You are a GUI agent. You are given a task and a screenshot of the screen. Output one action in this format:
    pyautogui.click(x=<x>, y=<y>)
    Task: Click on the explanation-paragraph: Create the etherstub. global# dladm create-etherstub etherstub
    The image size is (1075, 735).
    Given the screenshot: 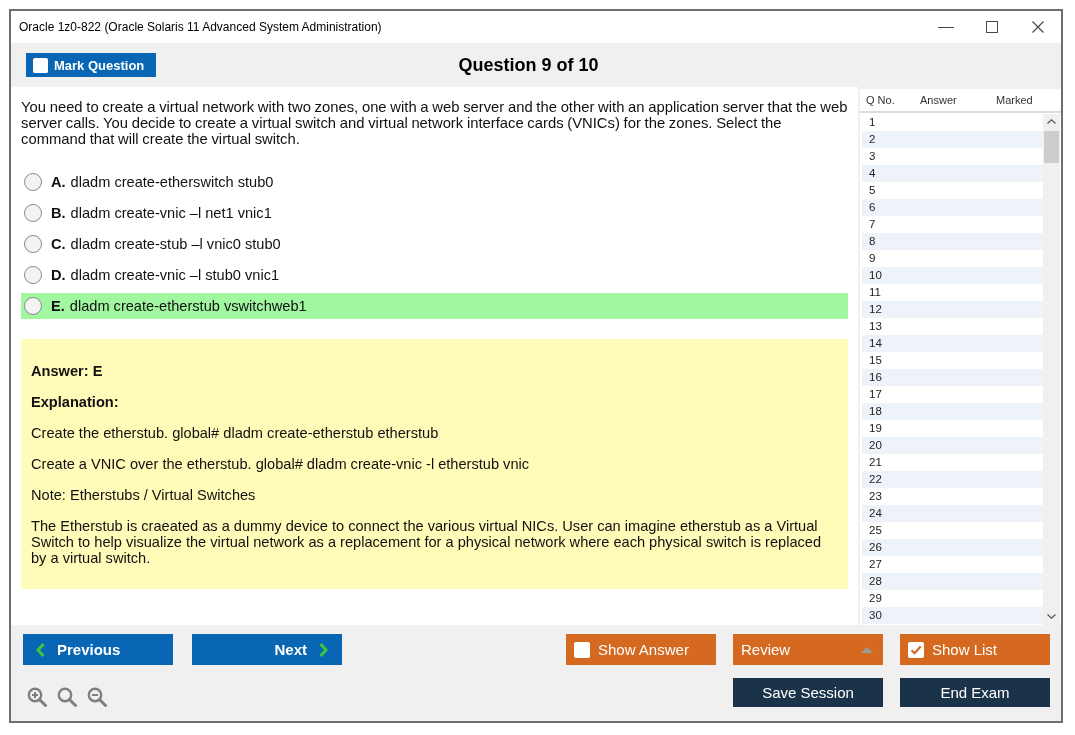 What is the action you would take?
    pyautogui.click(x=235, y=433)
    